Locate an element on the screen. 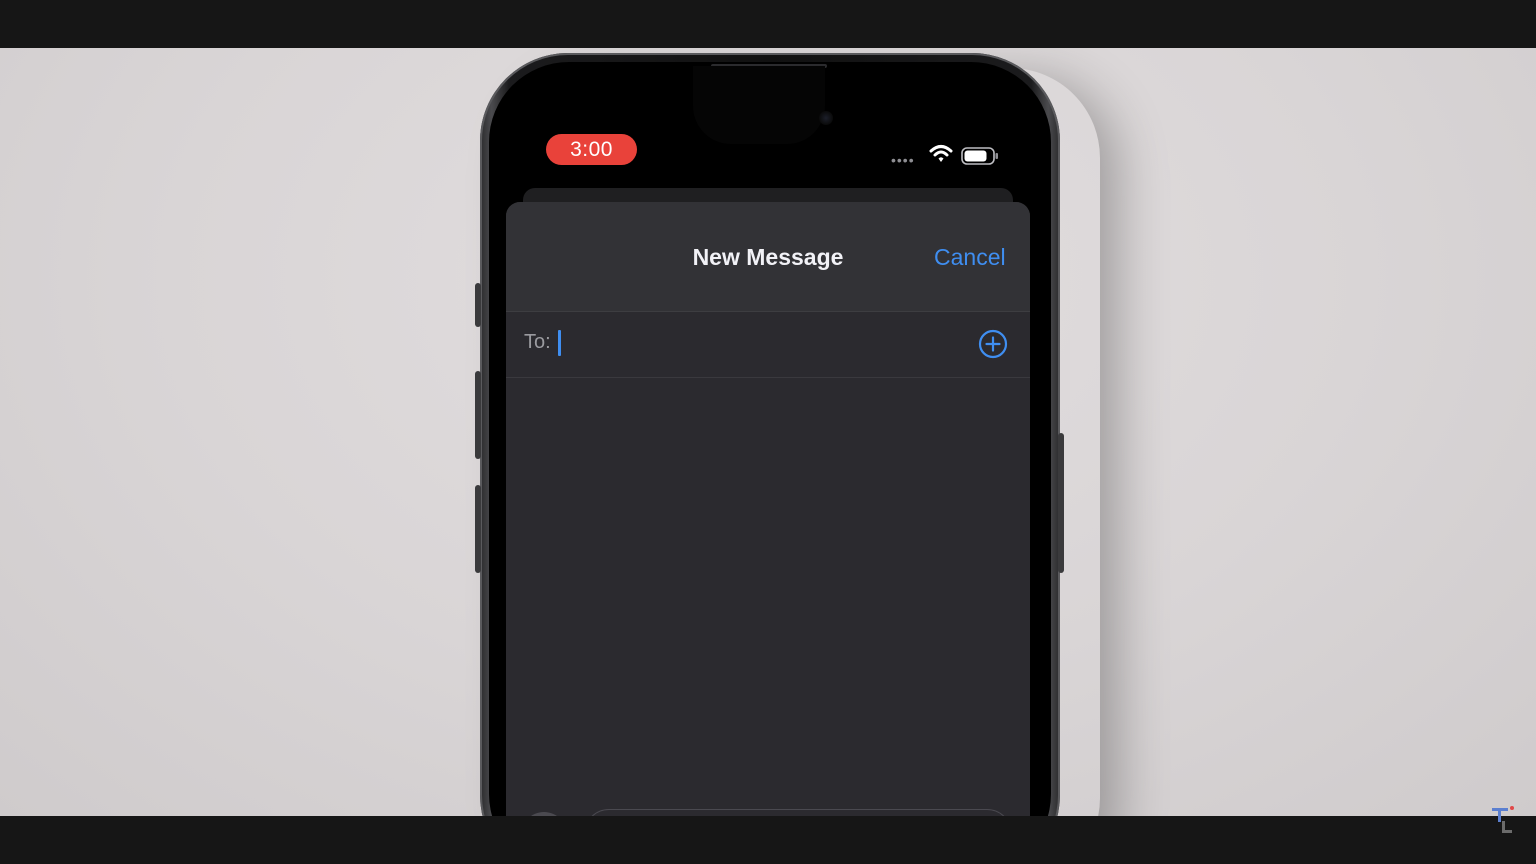  recipient-input is located at coordinates (760, 345).